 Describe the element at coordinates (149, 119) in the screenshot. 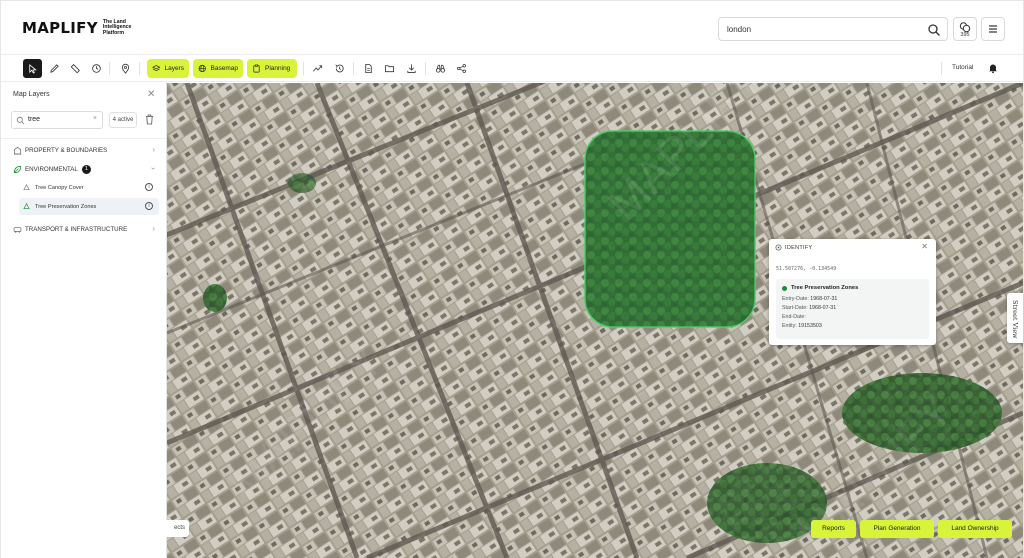

I see `trash-icon` at that location.